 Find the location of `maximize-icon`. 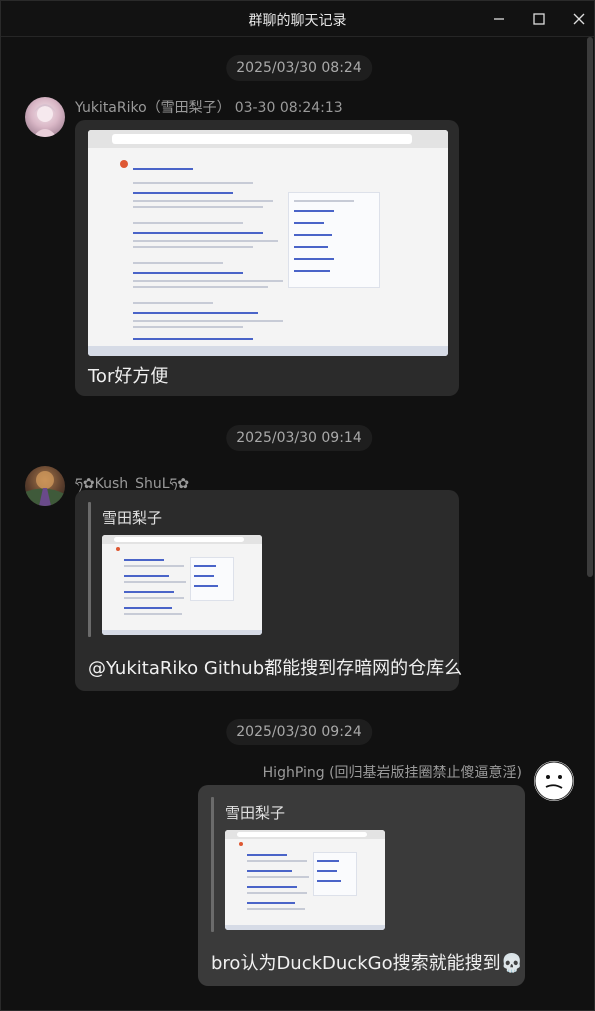

maximize-icon is located at coordinates (539, 19).